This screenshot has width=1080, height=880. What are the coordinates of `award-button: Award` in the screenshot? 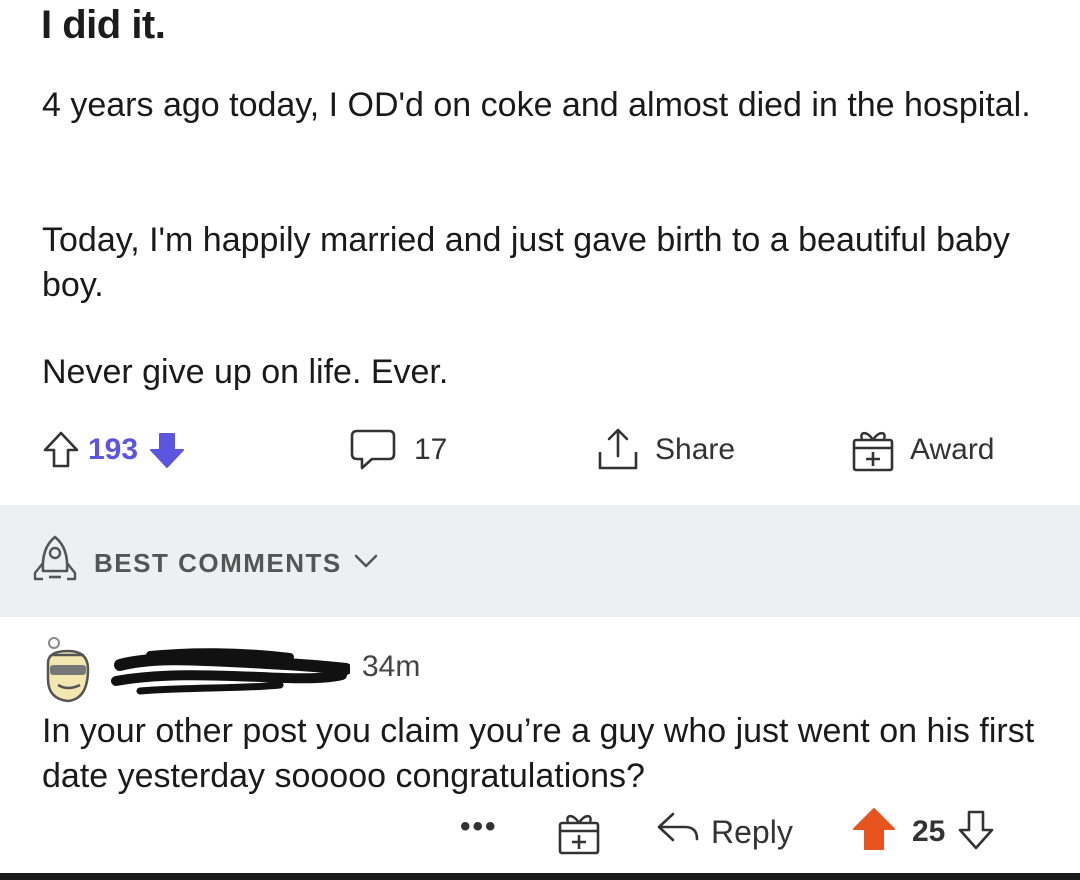 It's located at (922, 450).